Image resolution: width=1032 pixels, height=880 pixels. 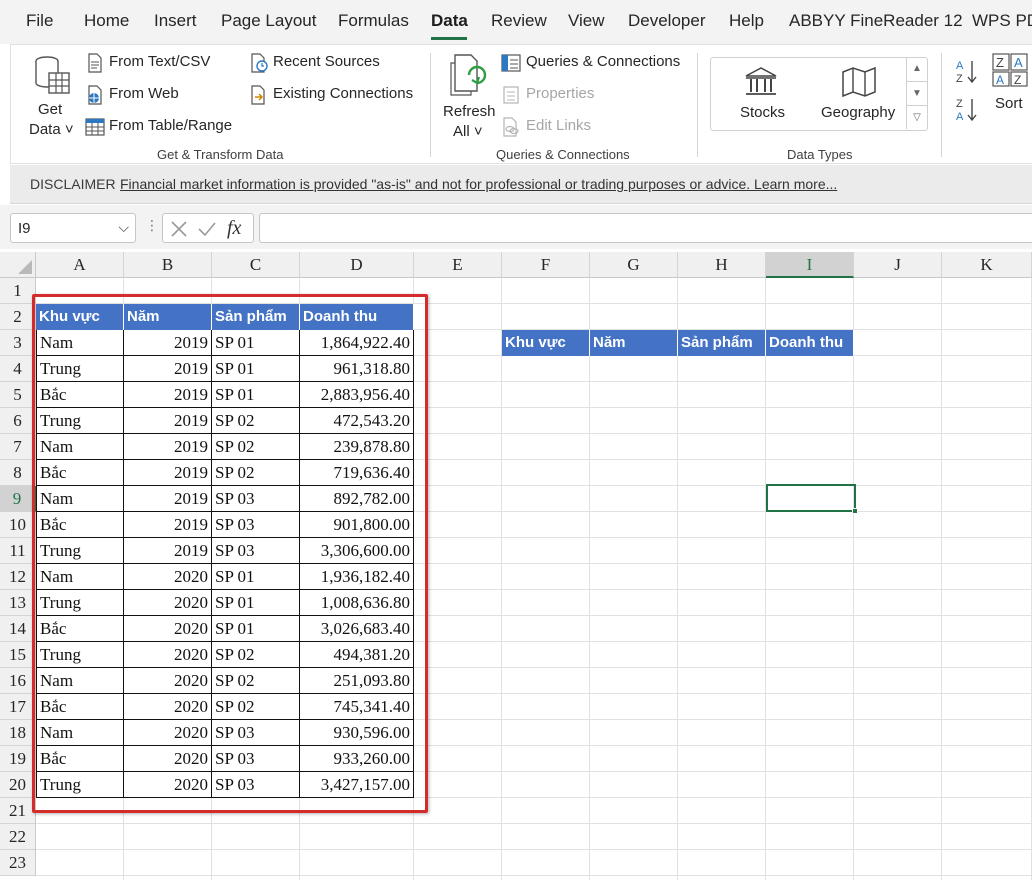 What do you see at coordinates (898, 265) in the screenshot?
I see `column-header-j: J` at bounding box center [898, 265].